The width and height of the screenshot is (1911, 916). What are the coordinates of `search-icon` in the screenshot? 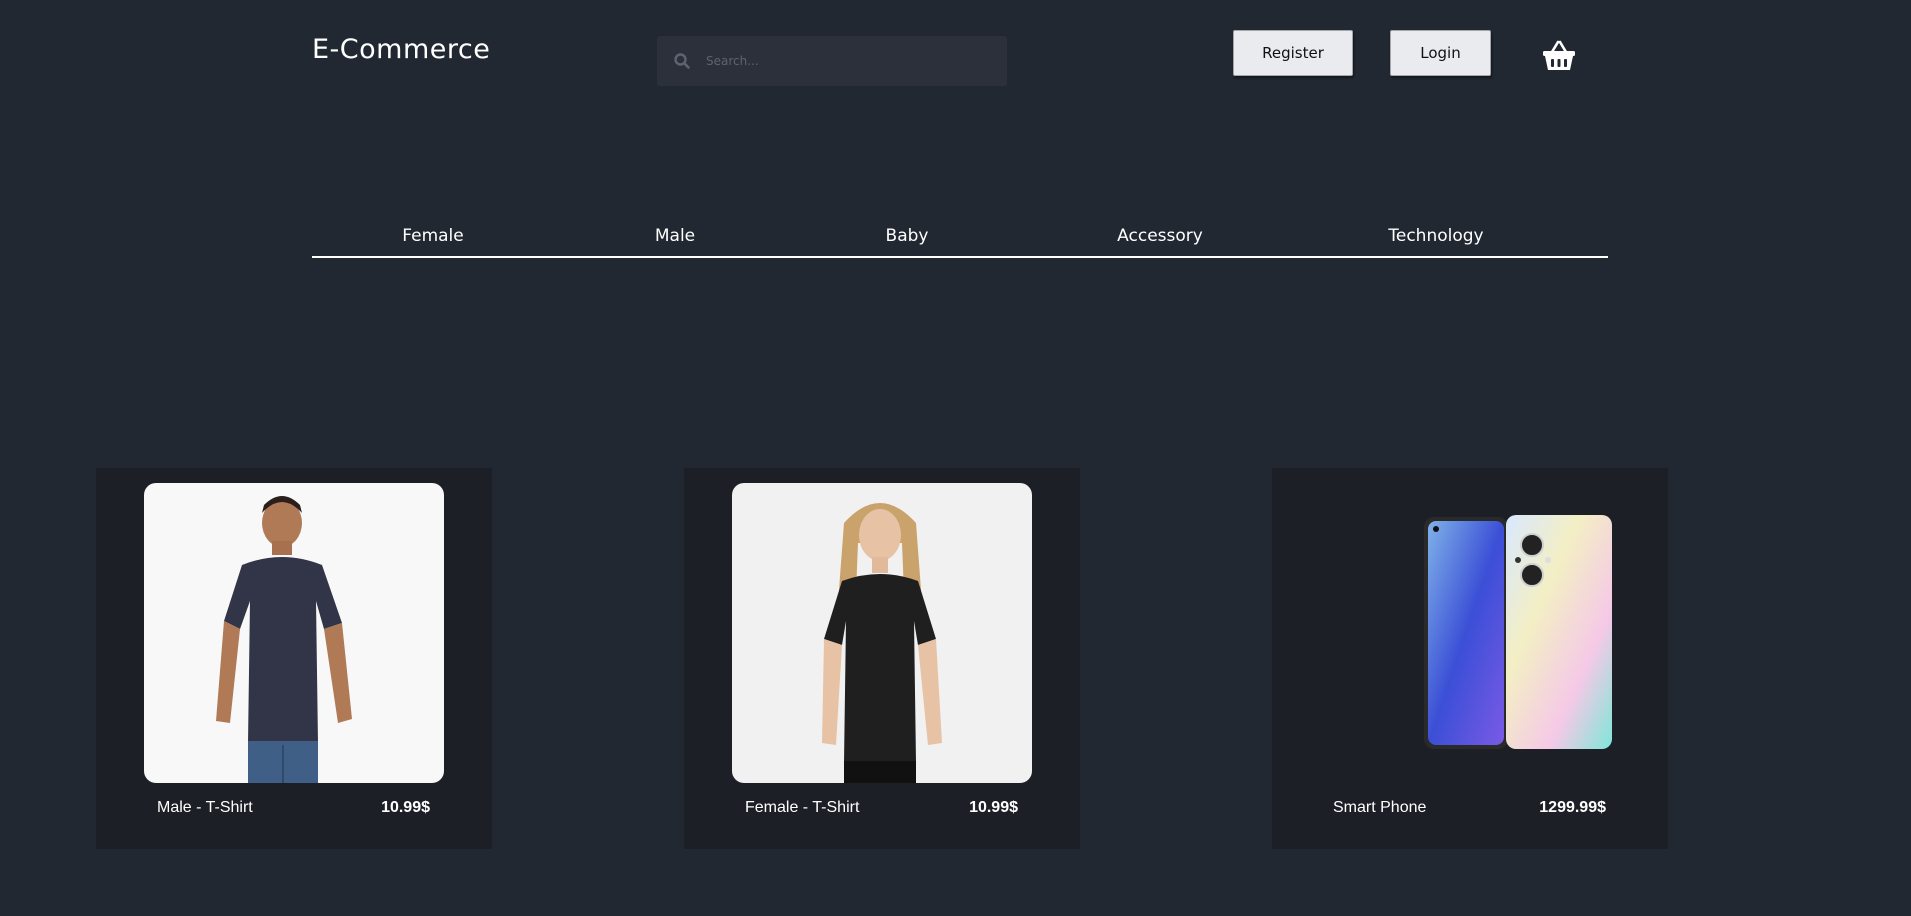 It's located at (682, 61).